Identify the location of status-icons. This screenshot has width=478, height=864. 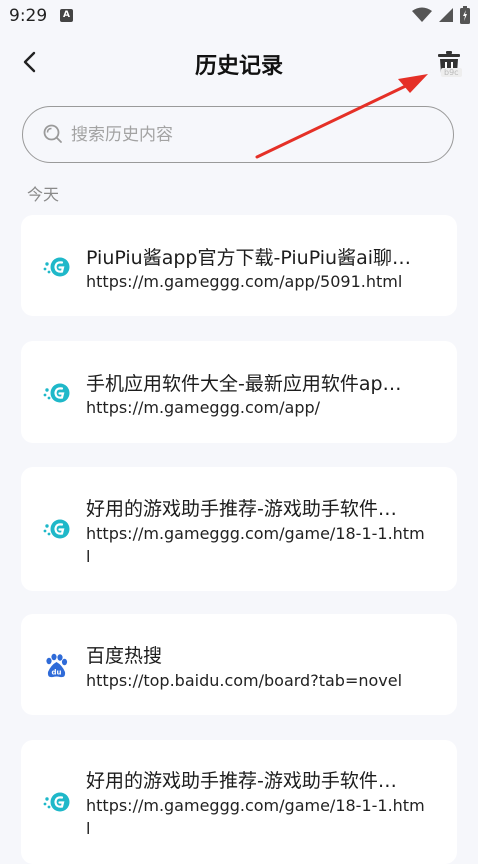
(441, 15).